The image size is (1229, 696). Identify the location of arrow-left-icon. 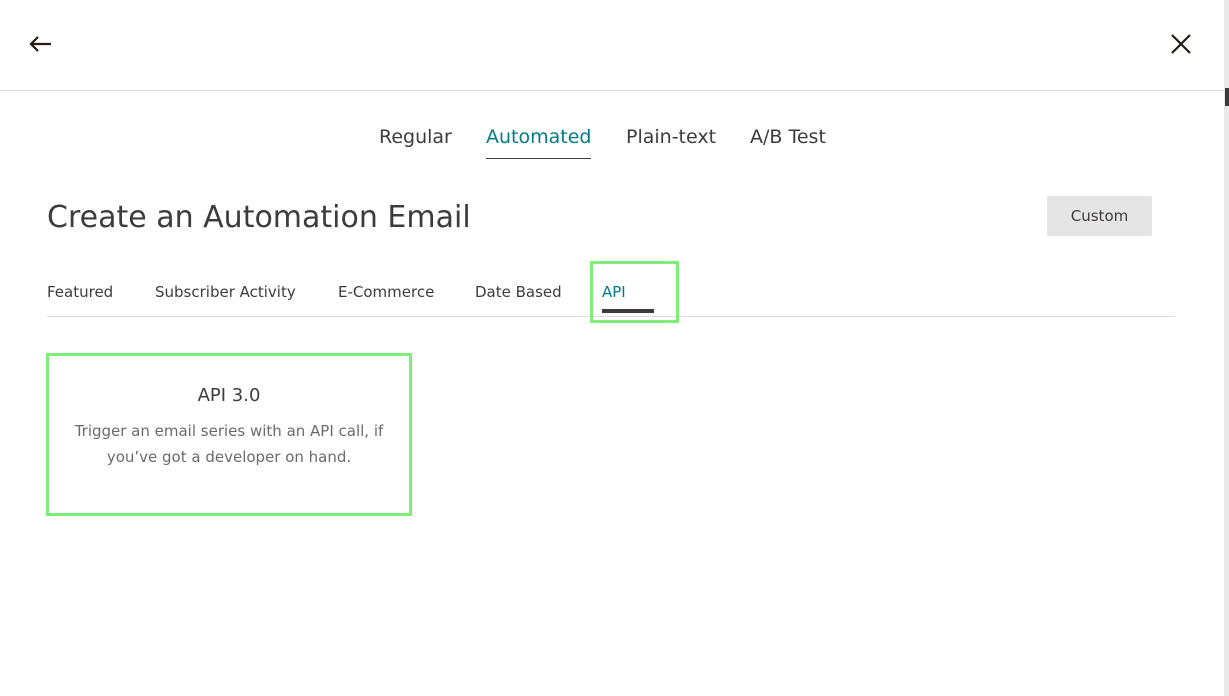
(40, 44).